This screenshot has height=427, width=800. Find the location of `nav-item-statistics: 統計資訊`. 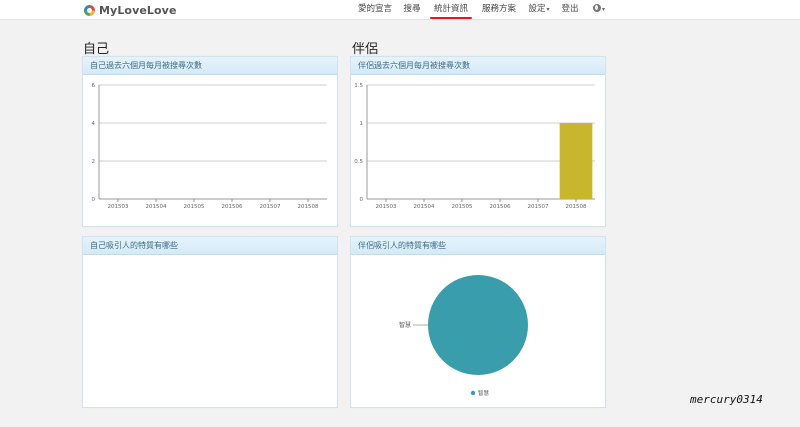

nav-item-statistics: 統計資訊 is located at coordinates (451, 10).